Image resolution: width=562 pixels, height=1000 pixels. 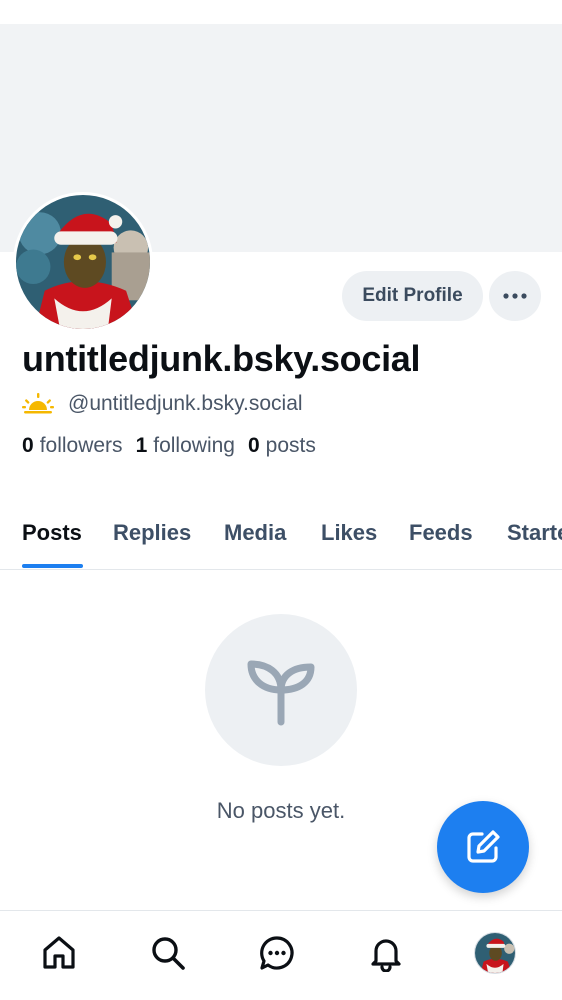 I want to click on followers-link: followers, so click(x=81, y=446).